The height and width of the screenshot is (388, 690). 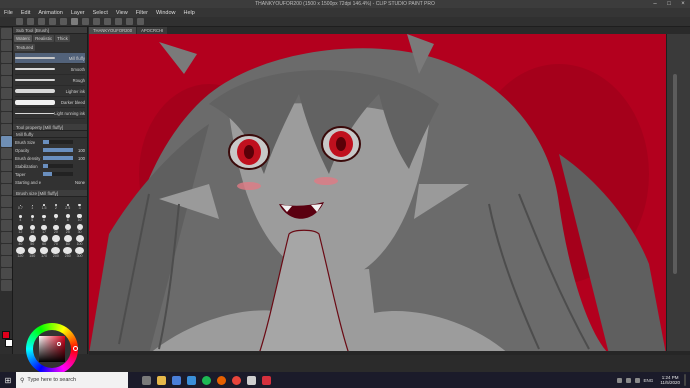 I want to click on brush-icon, so click(x=6, y=141).